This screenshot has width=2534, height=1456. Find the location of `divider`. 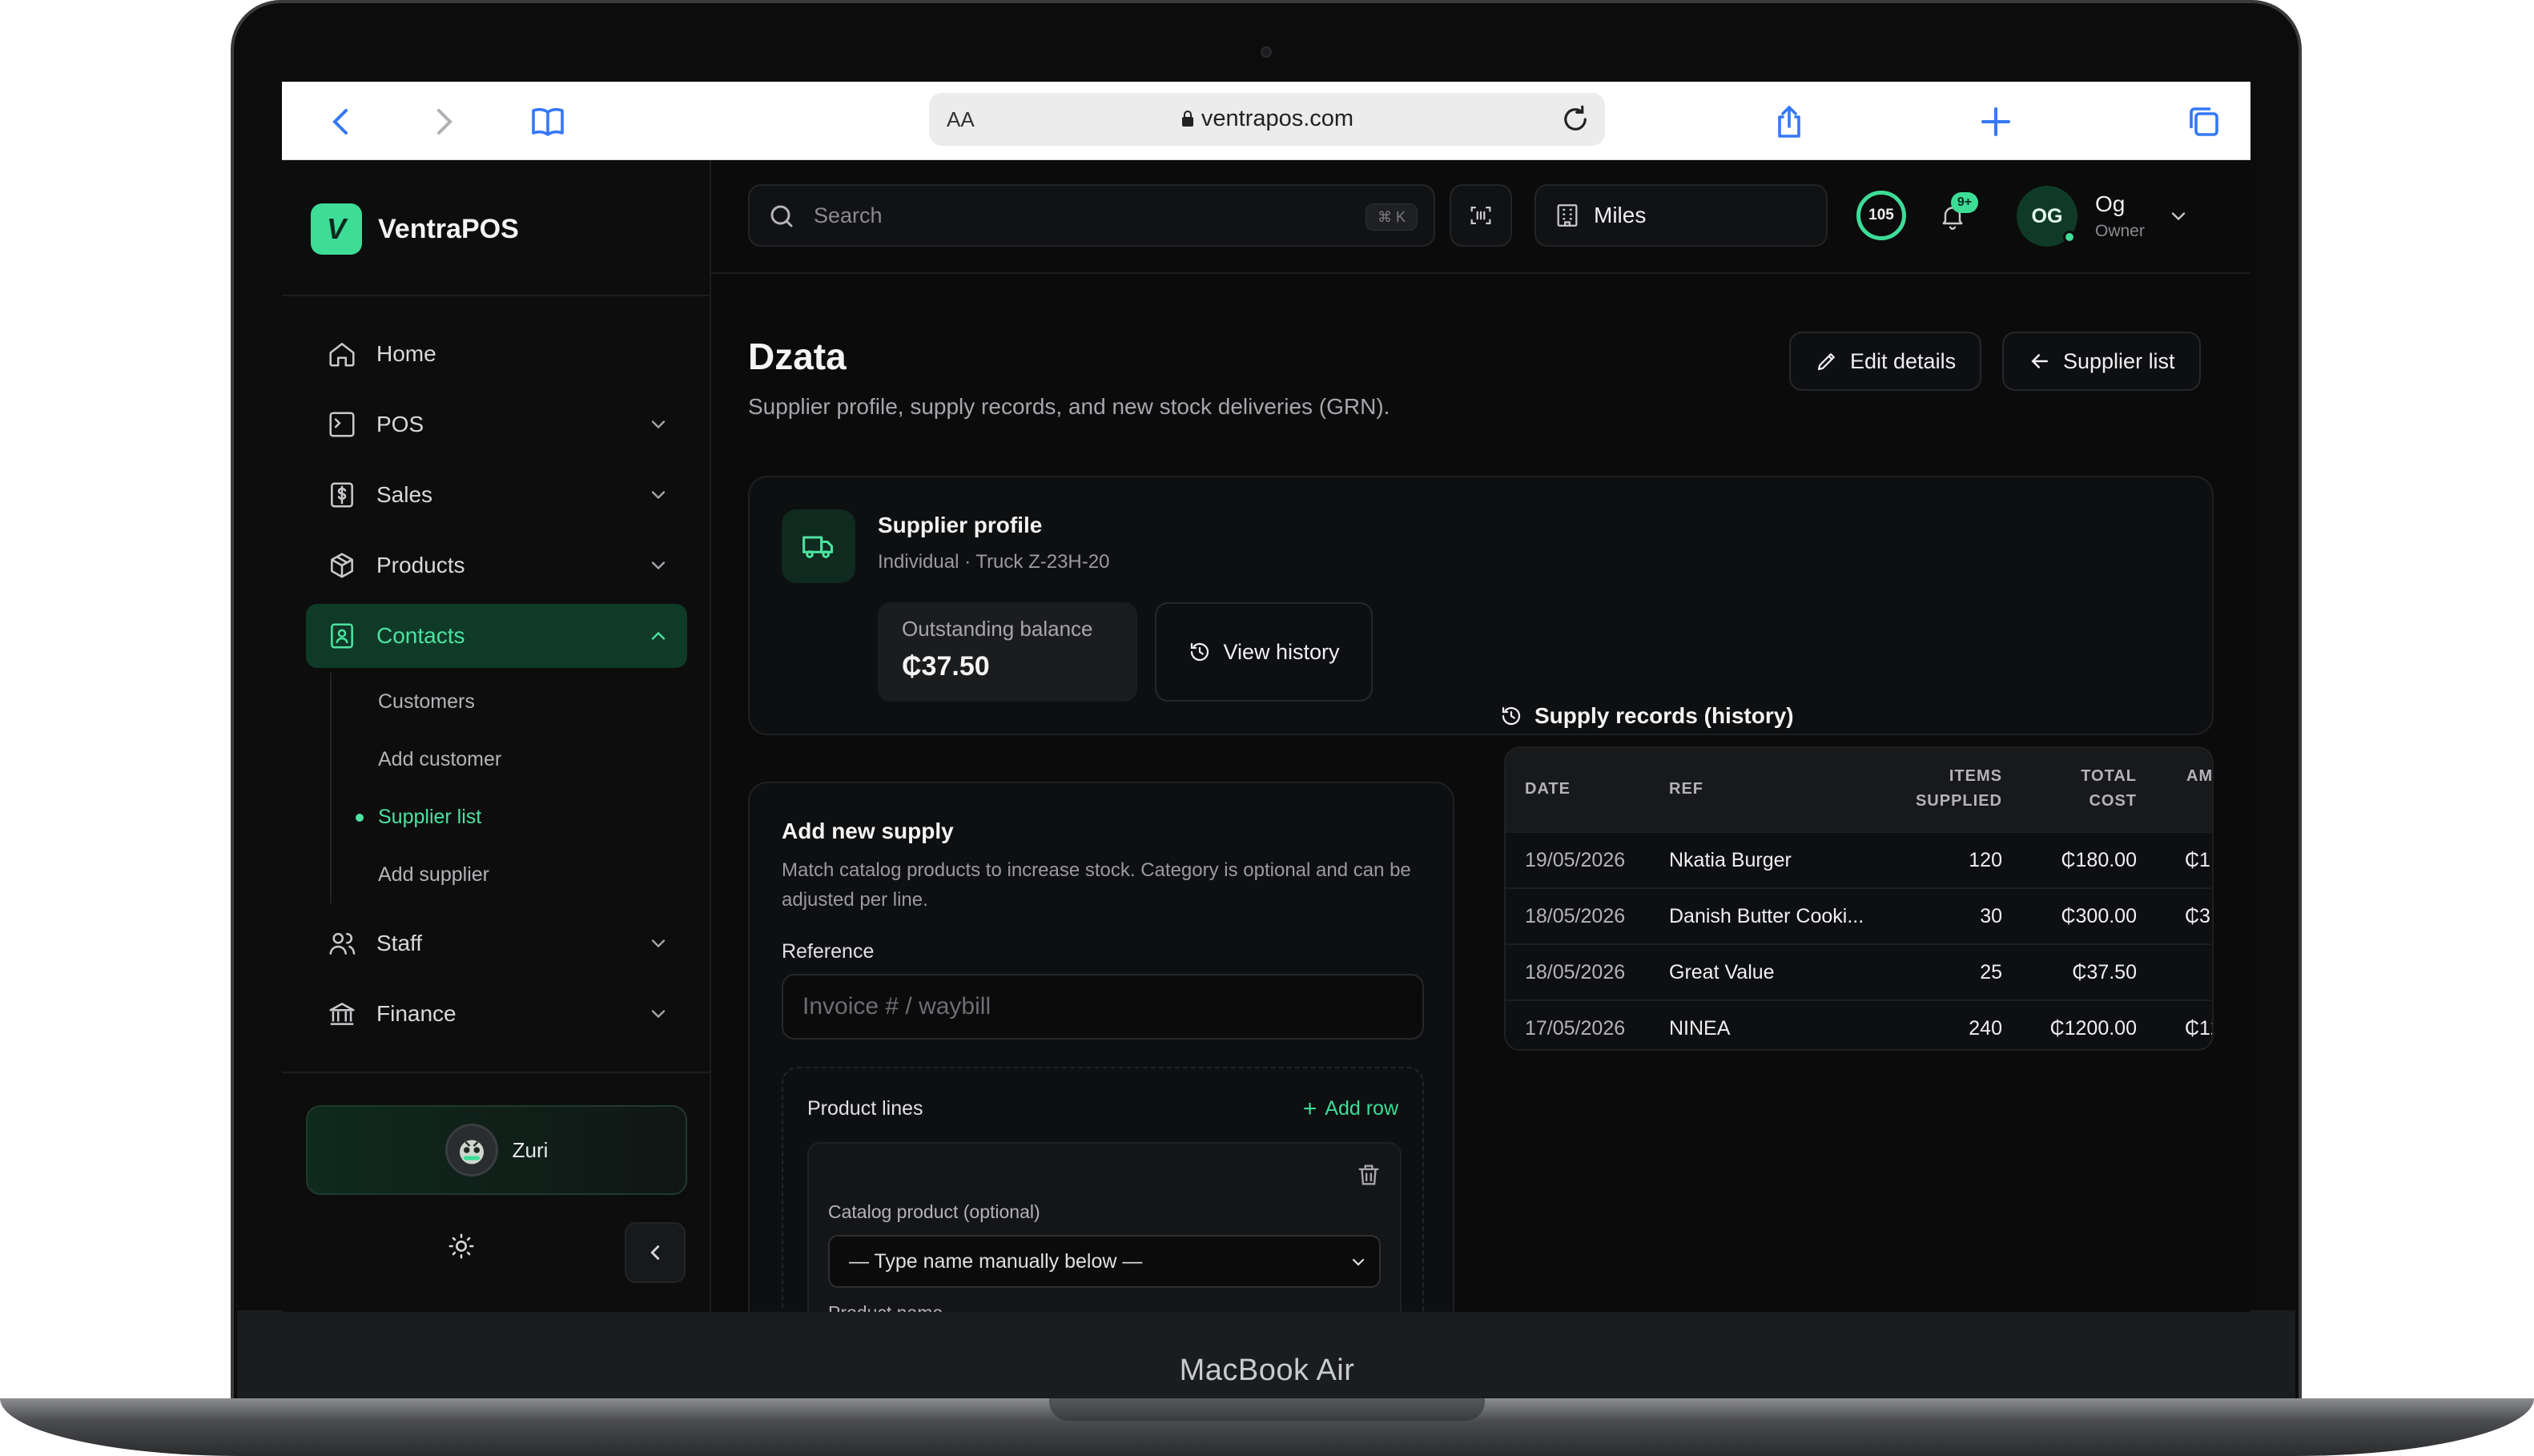

divider is located at coordinates (496, 295).